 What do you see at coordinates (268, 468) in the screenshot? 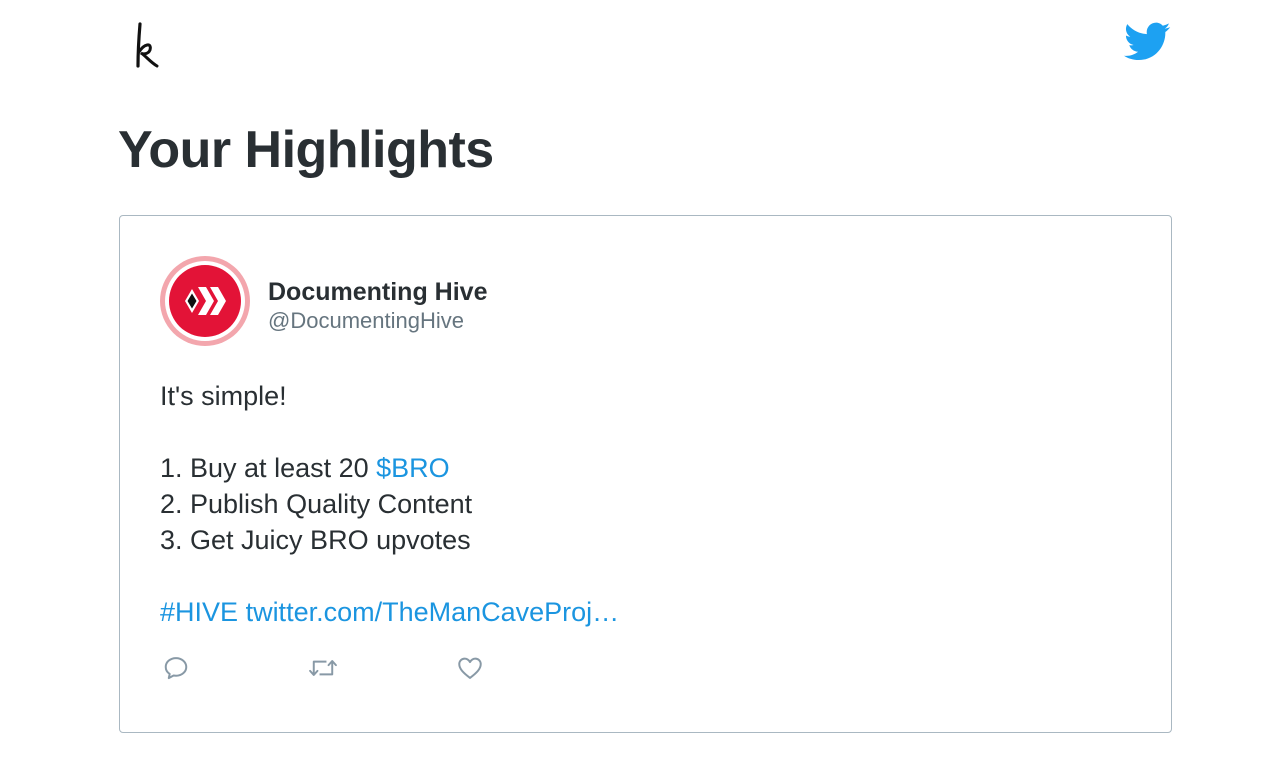
I see `tweet-line-text: 1. Buy at least 20` at bounding box center [268, 468].